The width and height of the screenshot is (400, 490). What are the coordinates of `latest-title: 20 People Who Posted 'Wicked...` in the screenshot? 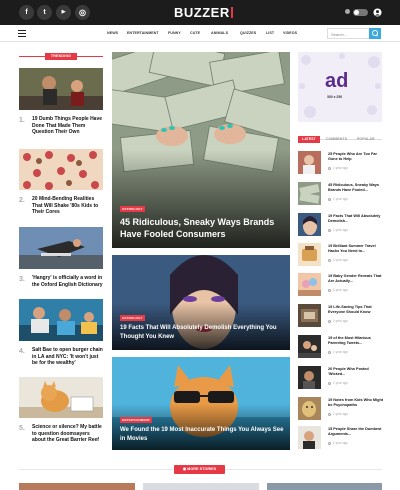 It's located at (356, 372).